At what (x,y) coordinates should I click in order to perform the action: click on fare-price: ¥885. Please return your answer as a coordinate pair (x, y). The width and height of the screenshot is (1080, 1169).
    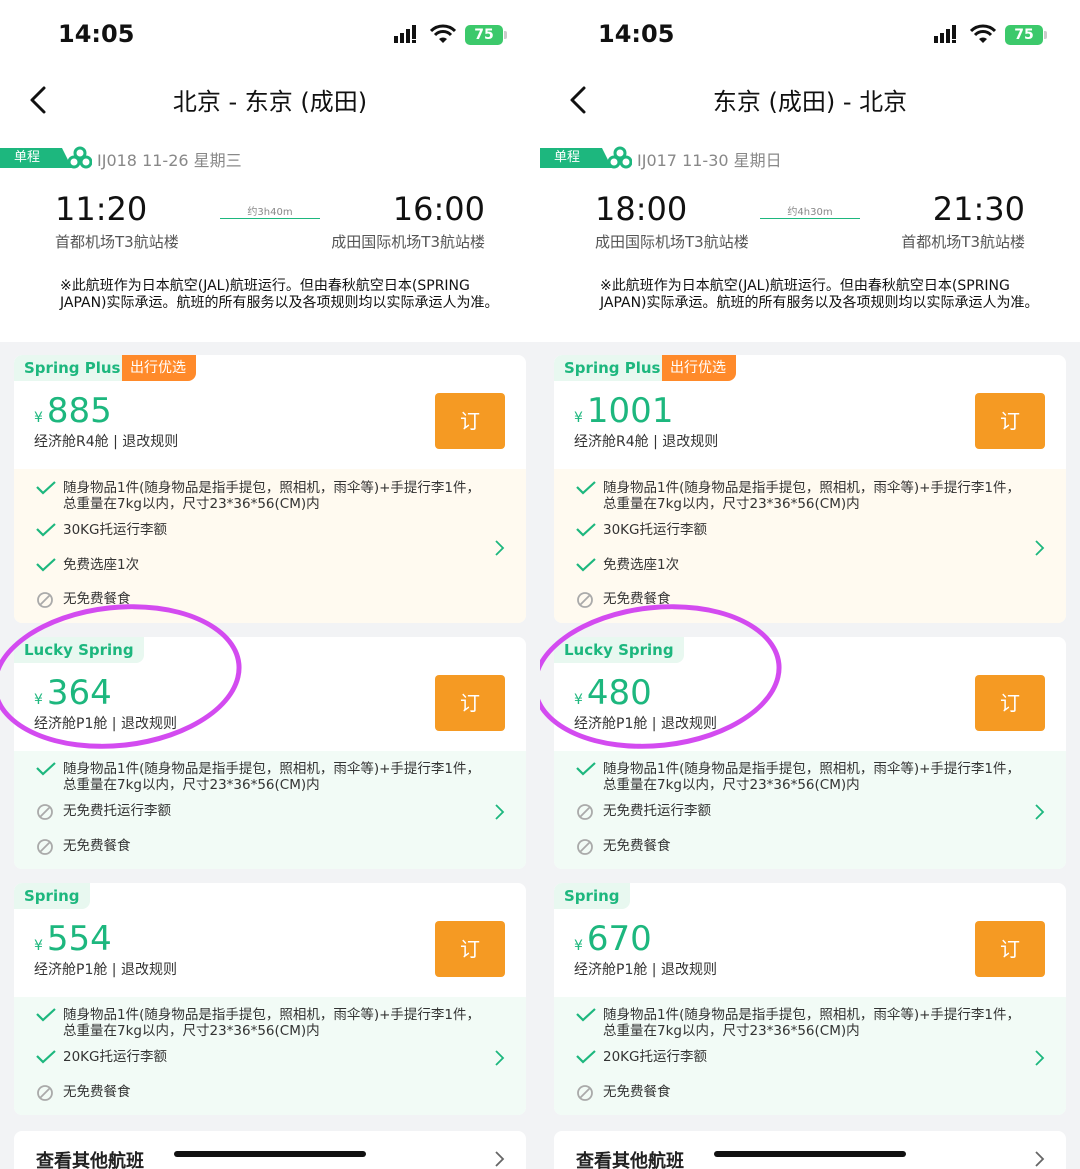
    Looking at the image, I should click on (73, 411).